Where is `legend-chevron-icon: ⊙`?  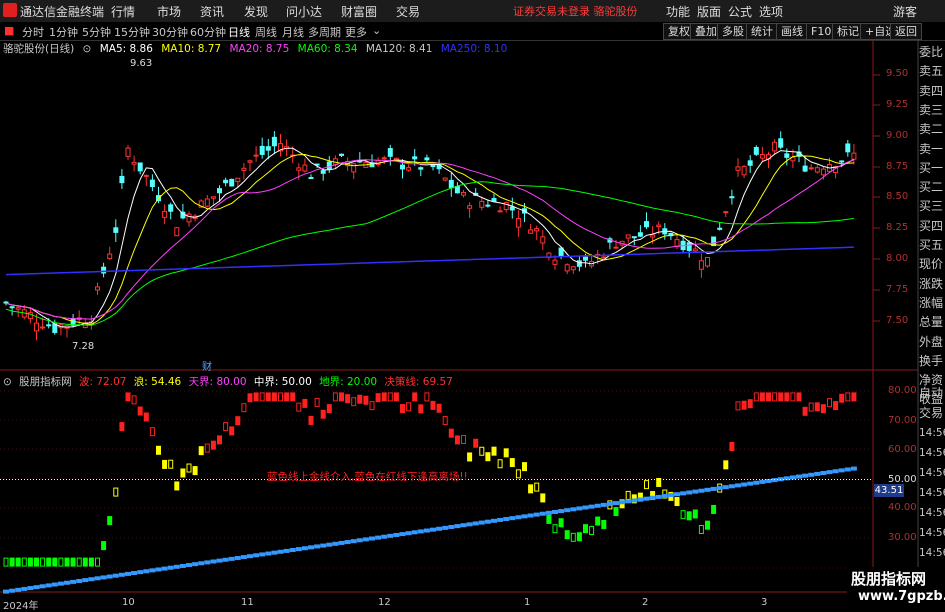
legend-chevron-icon: ⊙ is located at coordinates (87, 49).